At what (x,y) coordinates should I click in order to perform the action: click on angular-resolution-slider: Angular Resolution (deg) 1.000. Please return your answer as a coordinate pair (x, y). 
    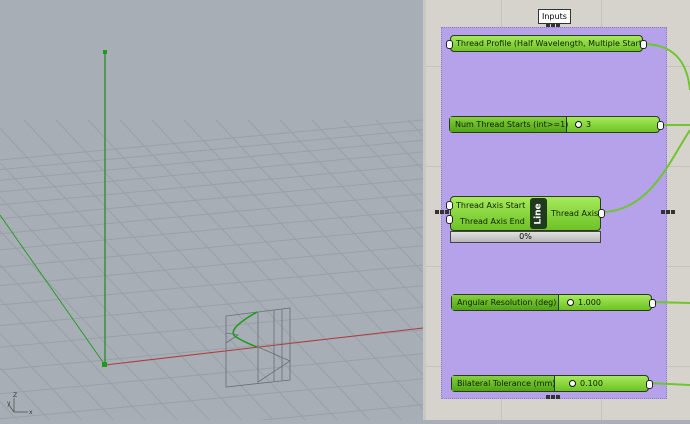
    Looking at the image, I should click on (551, 302).